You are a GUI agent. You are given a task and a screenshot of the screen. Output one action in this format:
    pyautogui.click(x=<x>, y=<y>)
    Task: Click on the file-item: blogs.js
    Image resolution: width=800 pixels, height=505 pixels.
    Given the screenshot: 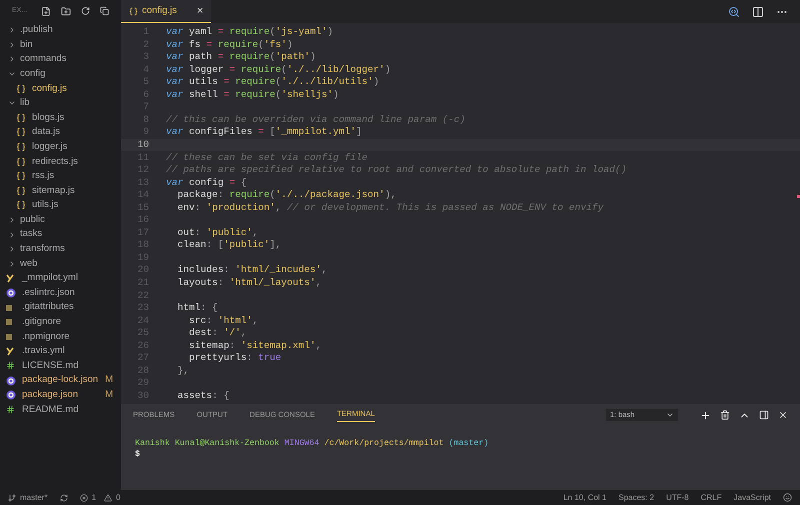 What is the action you would take?
    pyautogui.click(x=60, y=118)
    